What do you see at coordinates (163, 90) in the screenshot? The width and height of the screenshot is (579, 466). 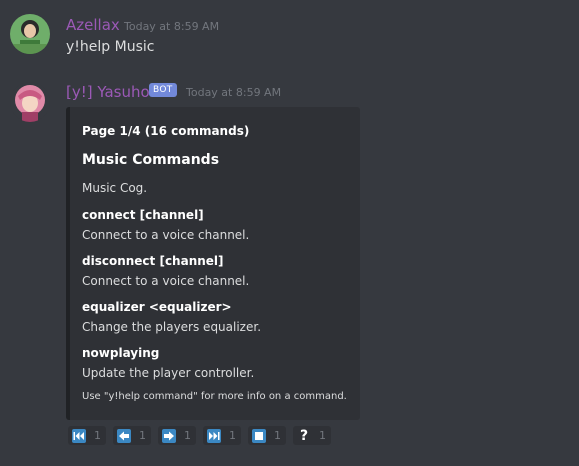 I see `bot-tag-badge: BOT` at bounding box center [163, 90].